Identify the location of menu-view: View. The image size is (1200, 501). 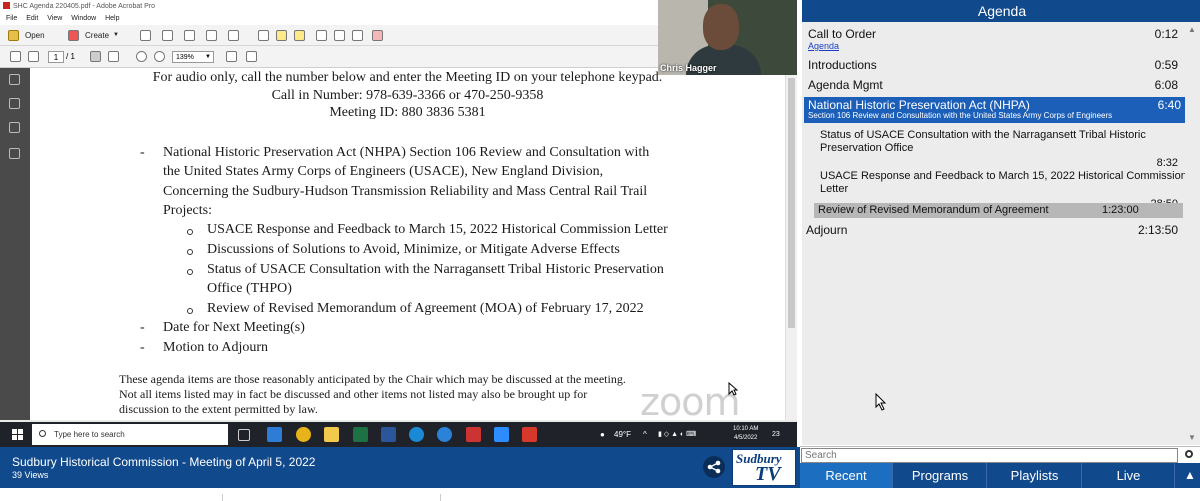
(54, 18).